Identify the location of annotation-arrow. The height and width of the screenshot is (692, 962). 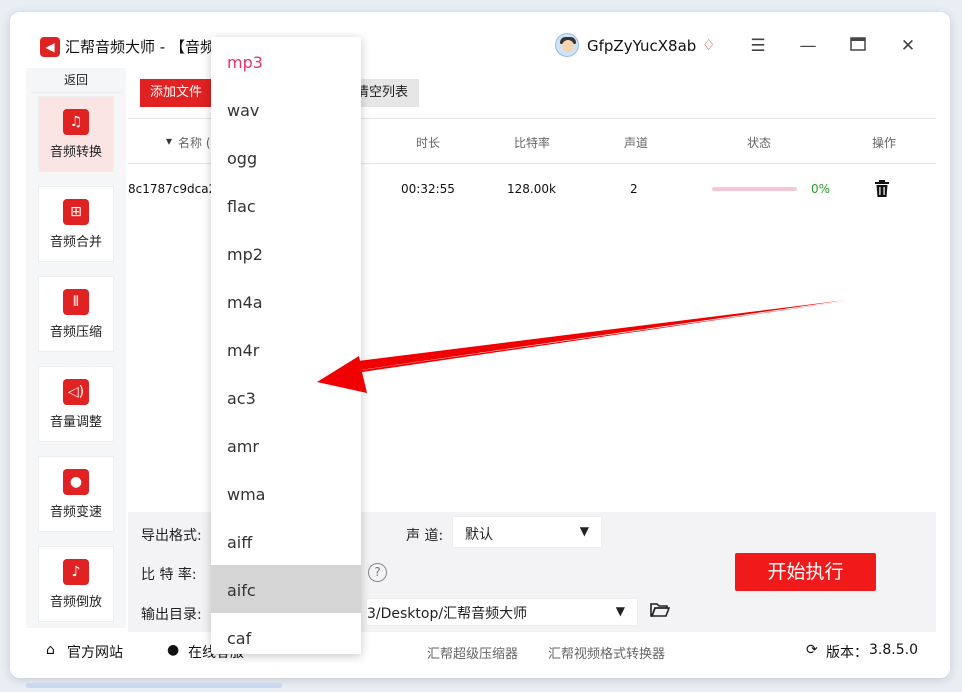
(581, 346).